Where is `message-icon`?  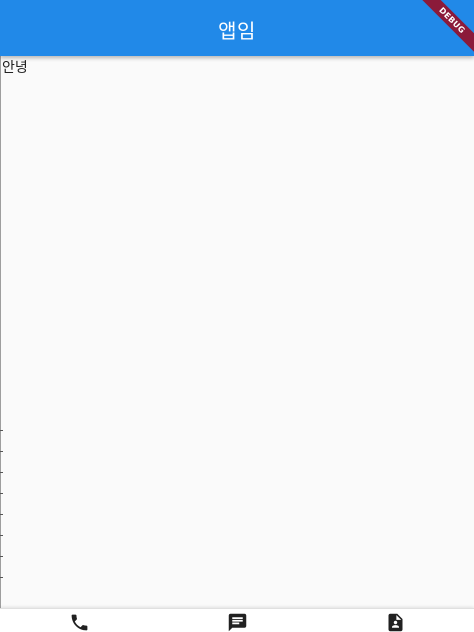
message-icon is located at coordinates (237, 622).